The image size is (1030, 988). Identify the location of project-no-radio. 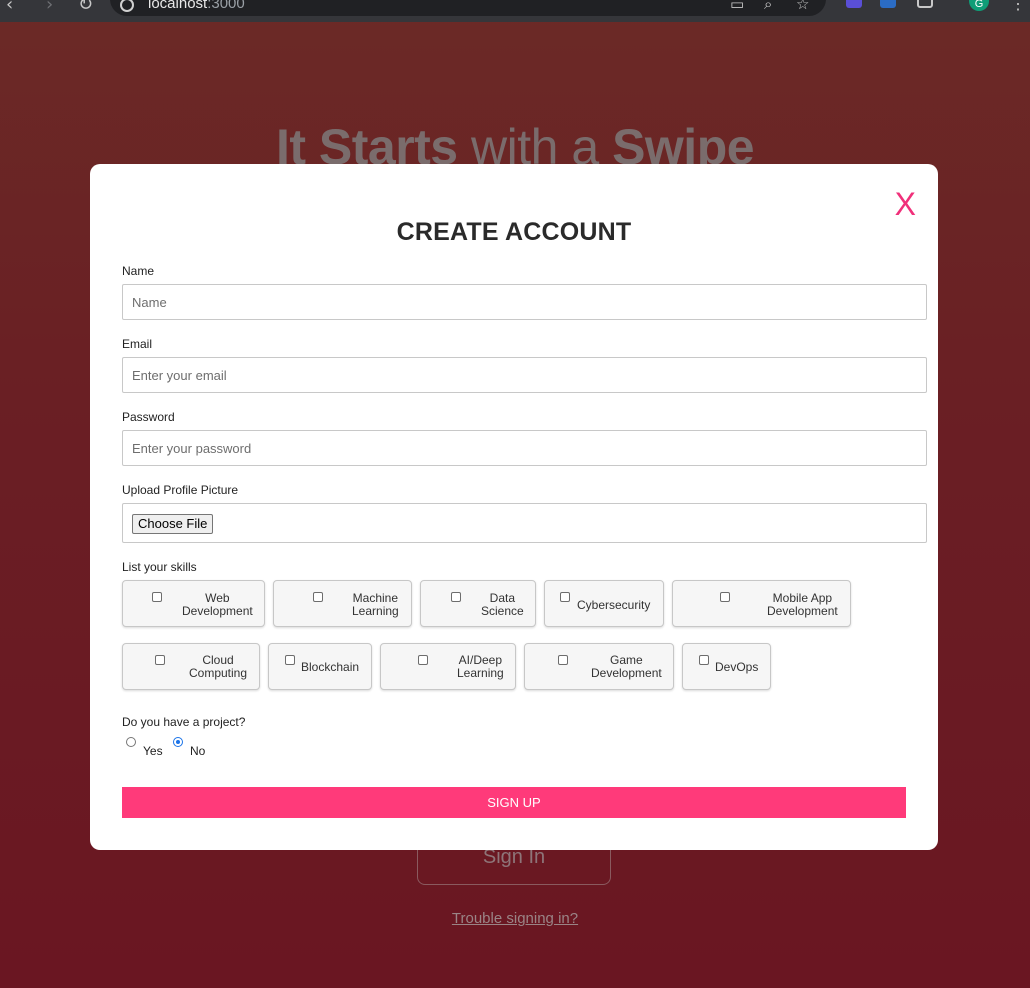
(178, 742).